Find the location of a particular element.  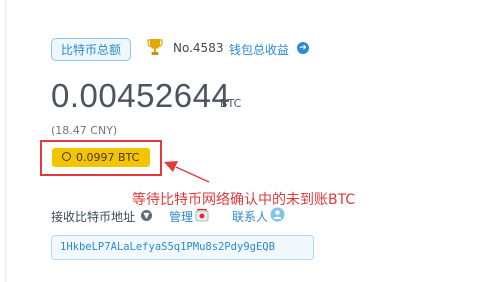

receive-address-label: 接收比特币地址 is located at coordinates (93, 217).